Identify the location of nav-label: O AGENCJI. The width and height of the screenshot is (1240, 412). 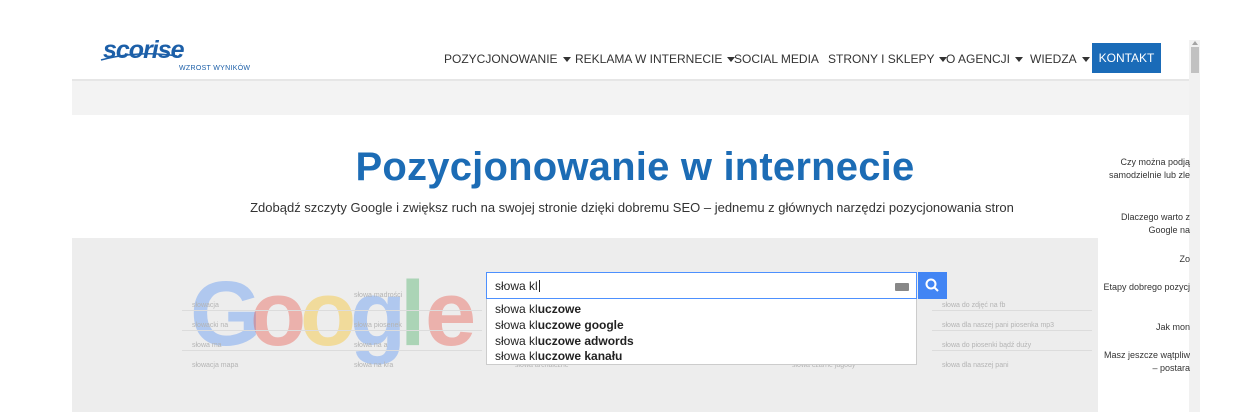
(978, 59).